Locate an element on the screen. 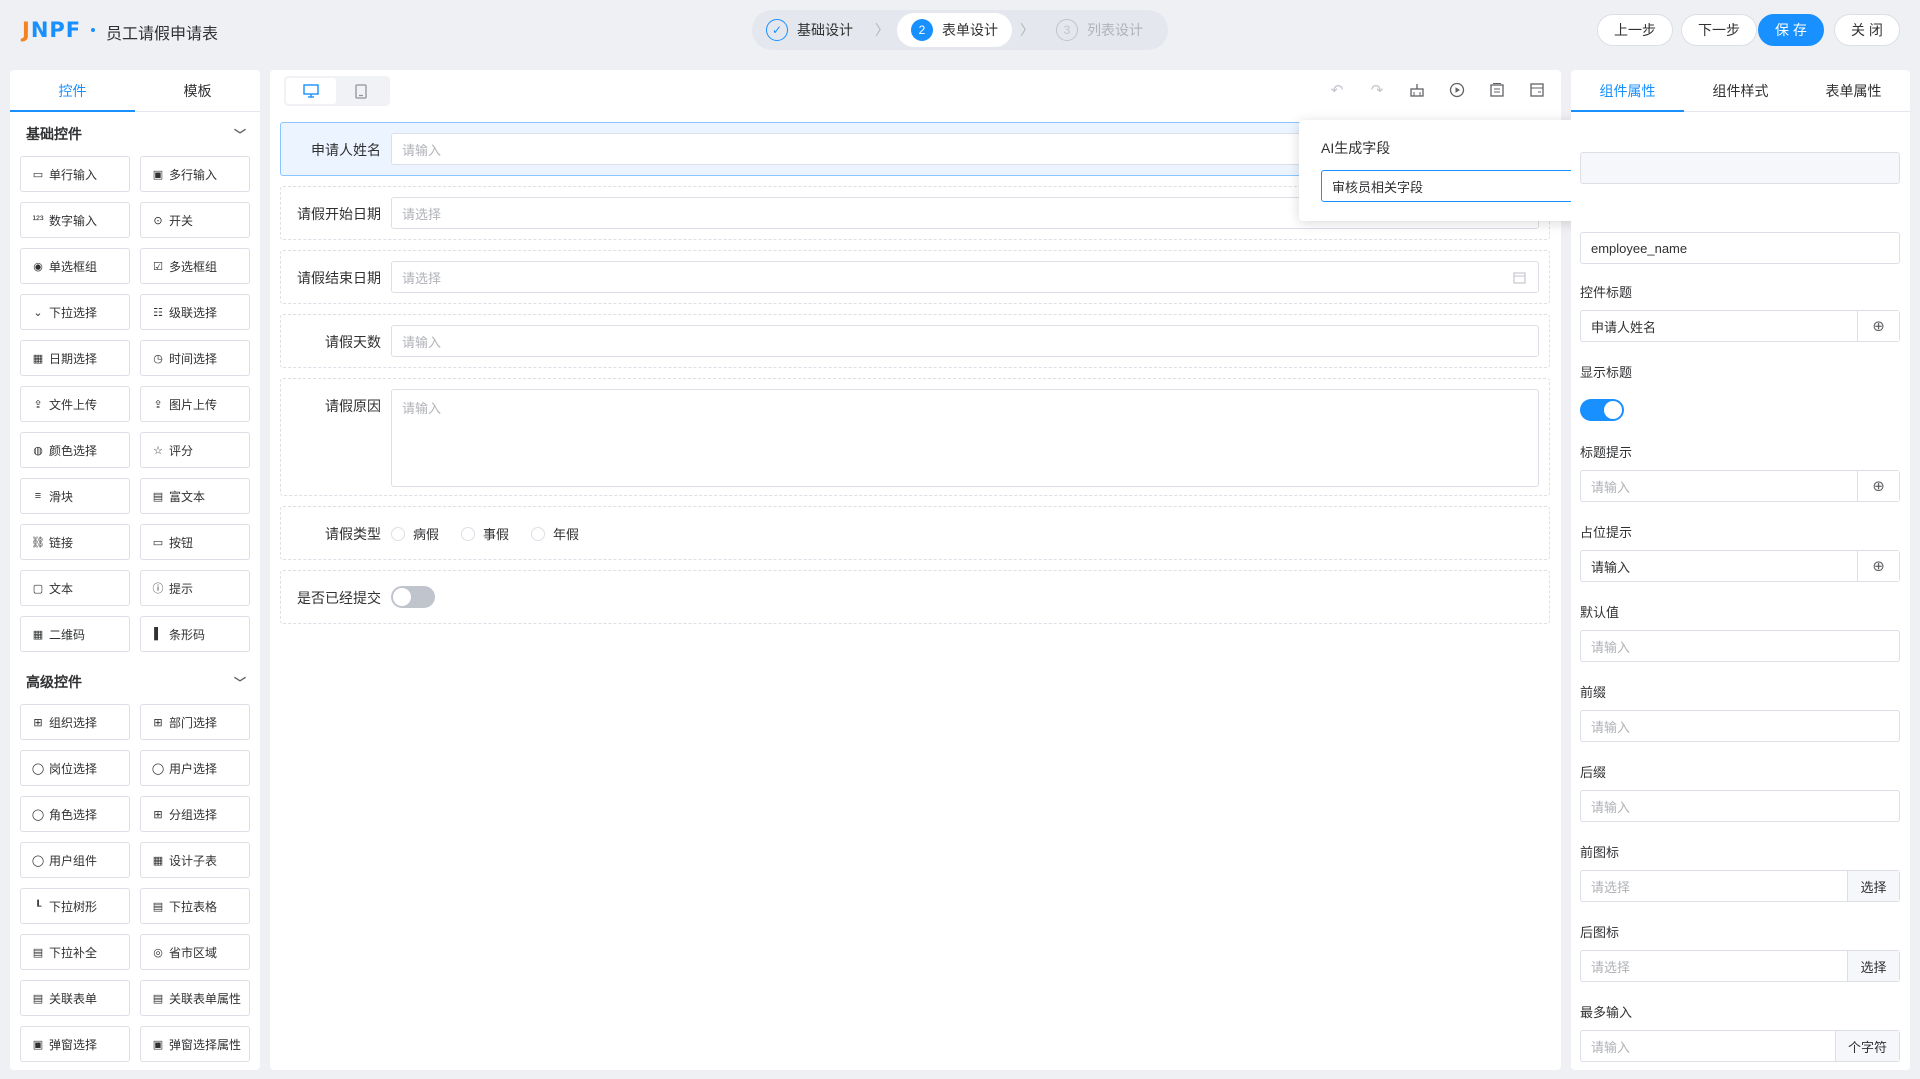 The width and height of the screenshot is (1920, 1079). component-advanced-12: ▤ 关联表单 is located at coordinates (75, 998).